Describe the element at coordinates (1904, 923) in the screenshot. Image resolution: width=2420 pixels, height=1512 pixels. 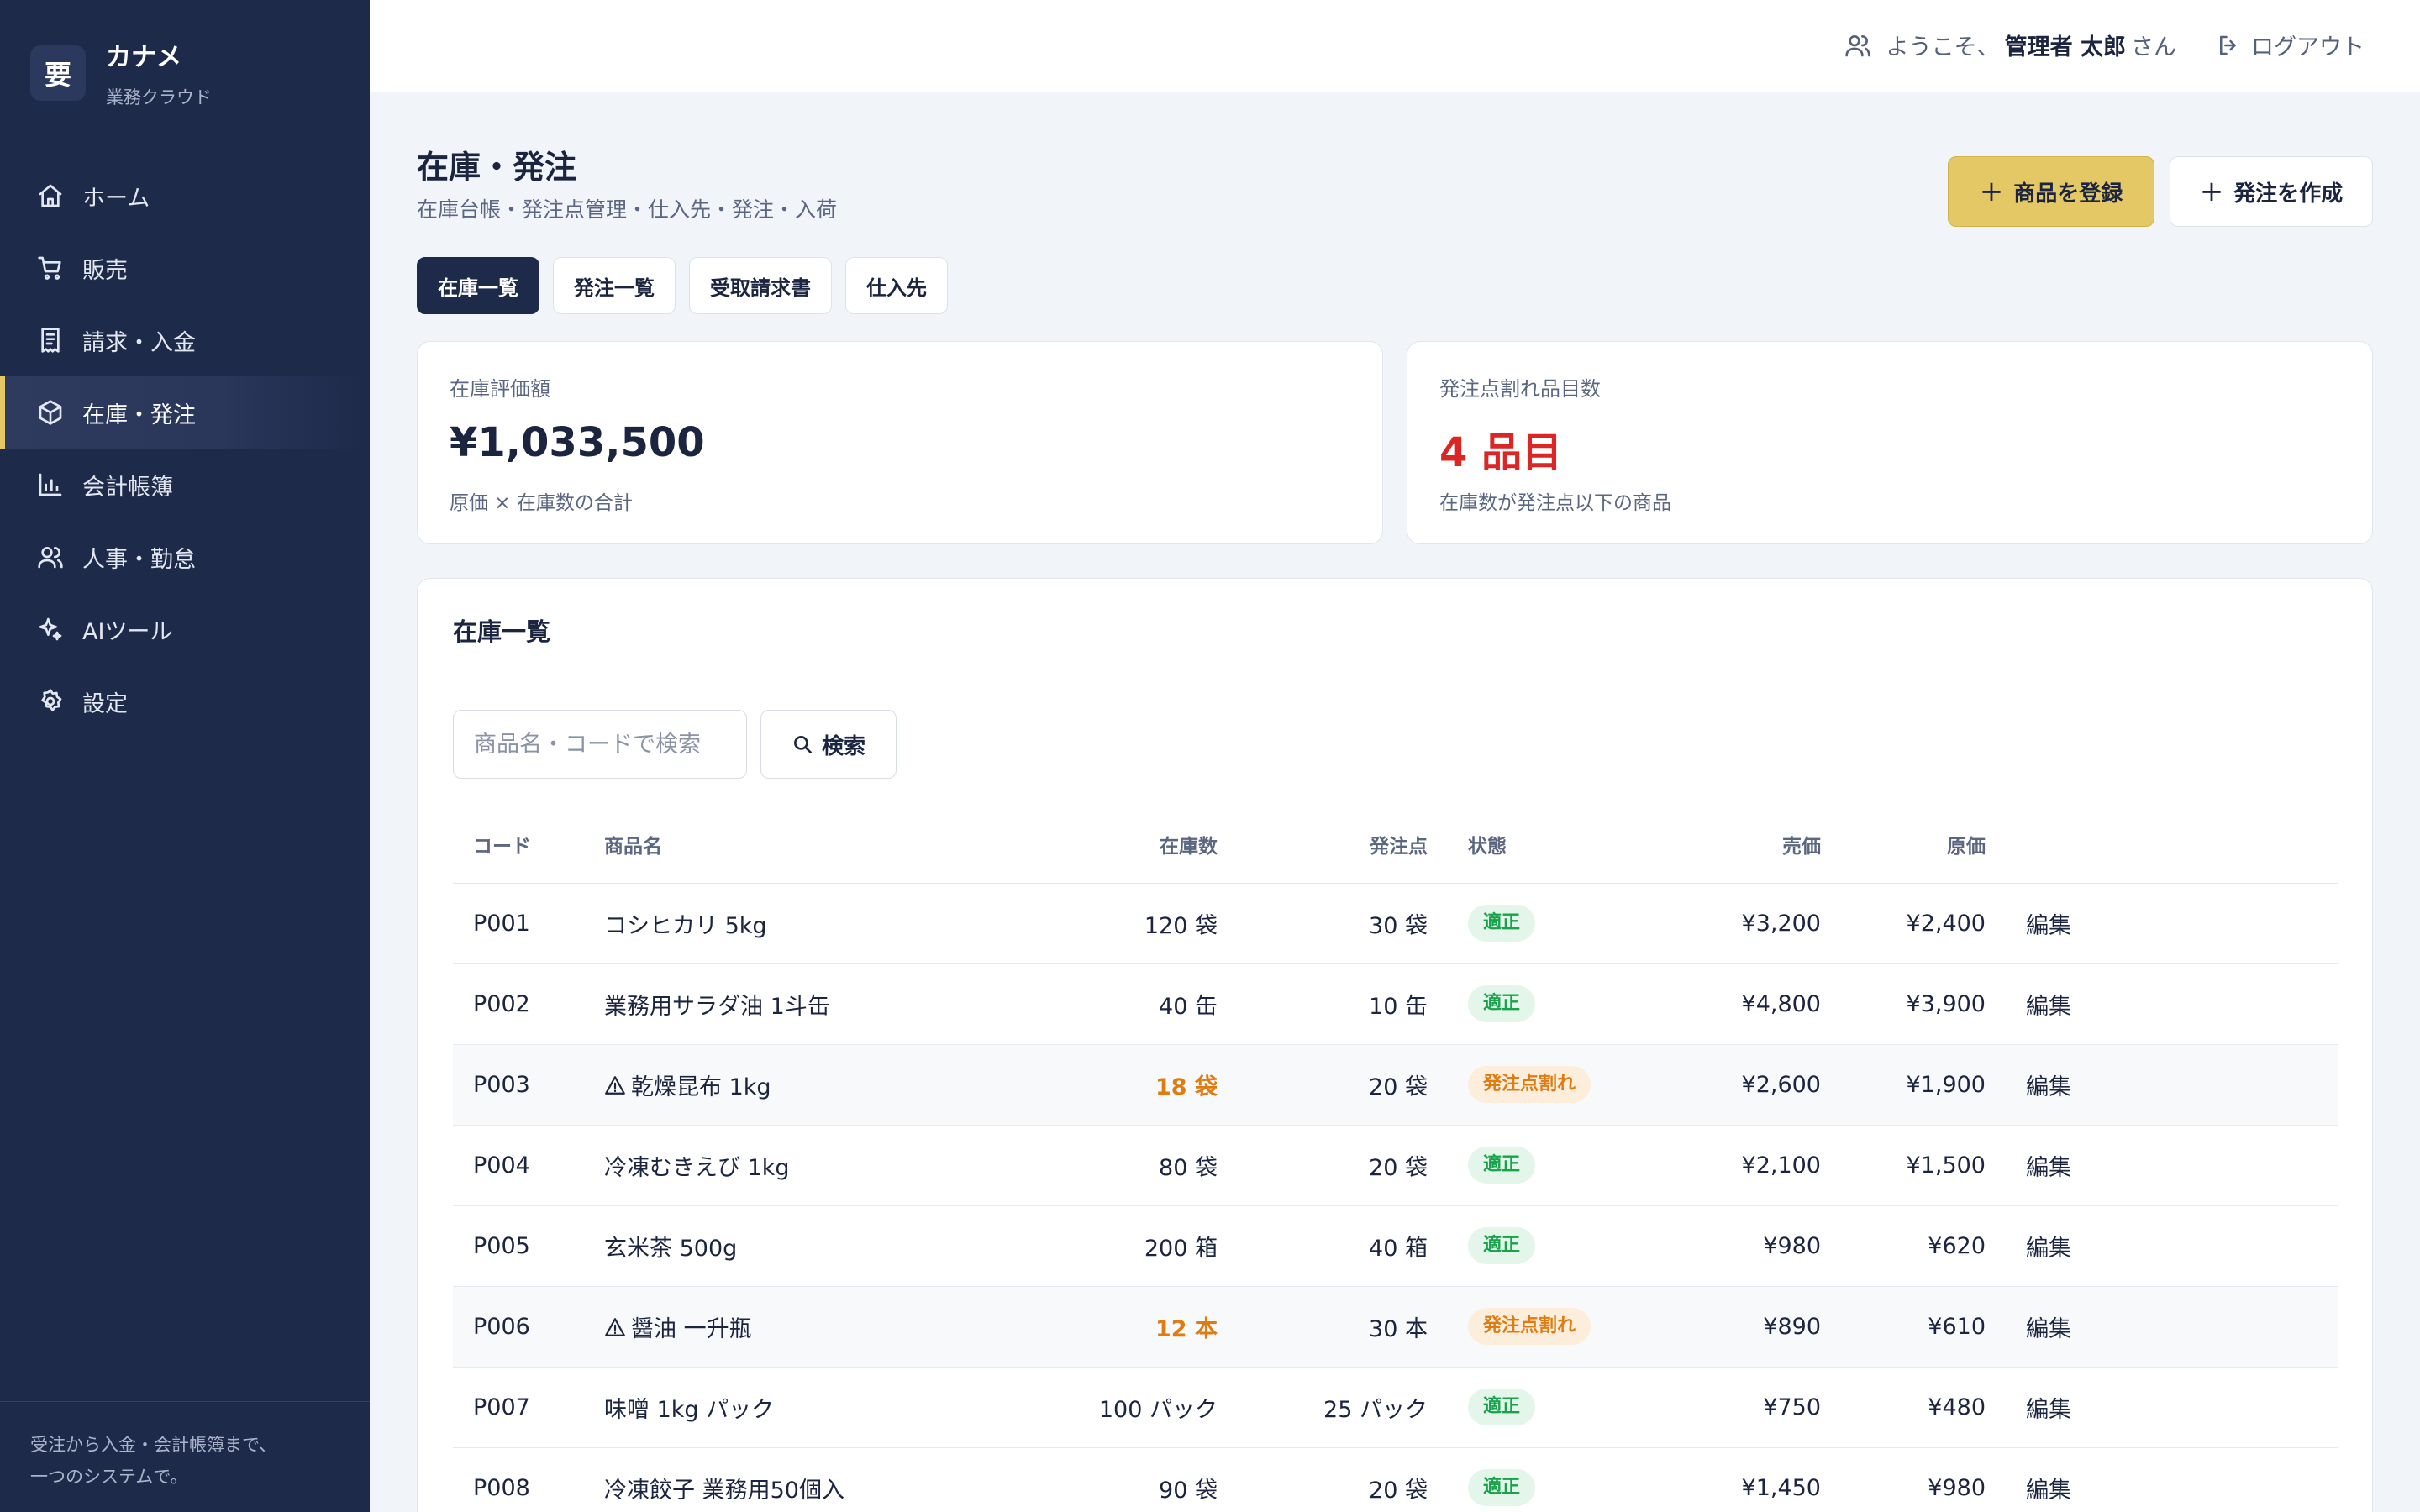
I see `cell-cost: ¥2,400` at that location.